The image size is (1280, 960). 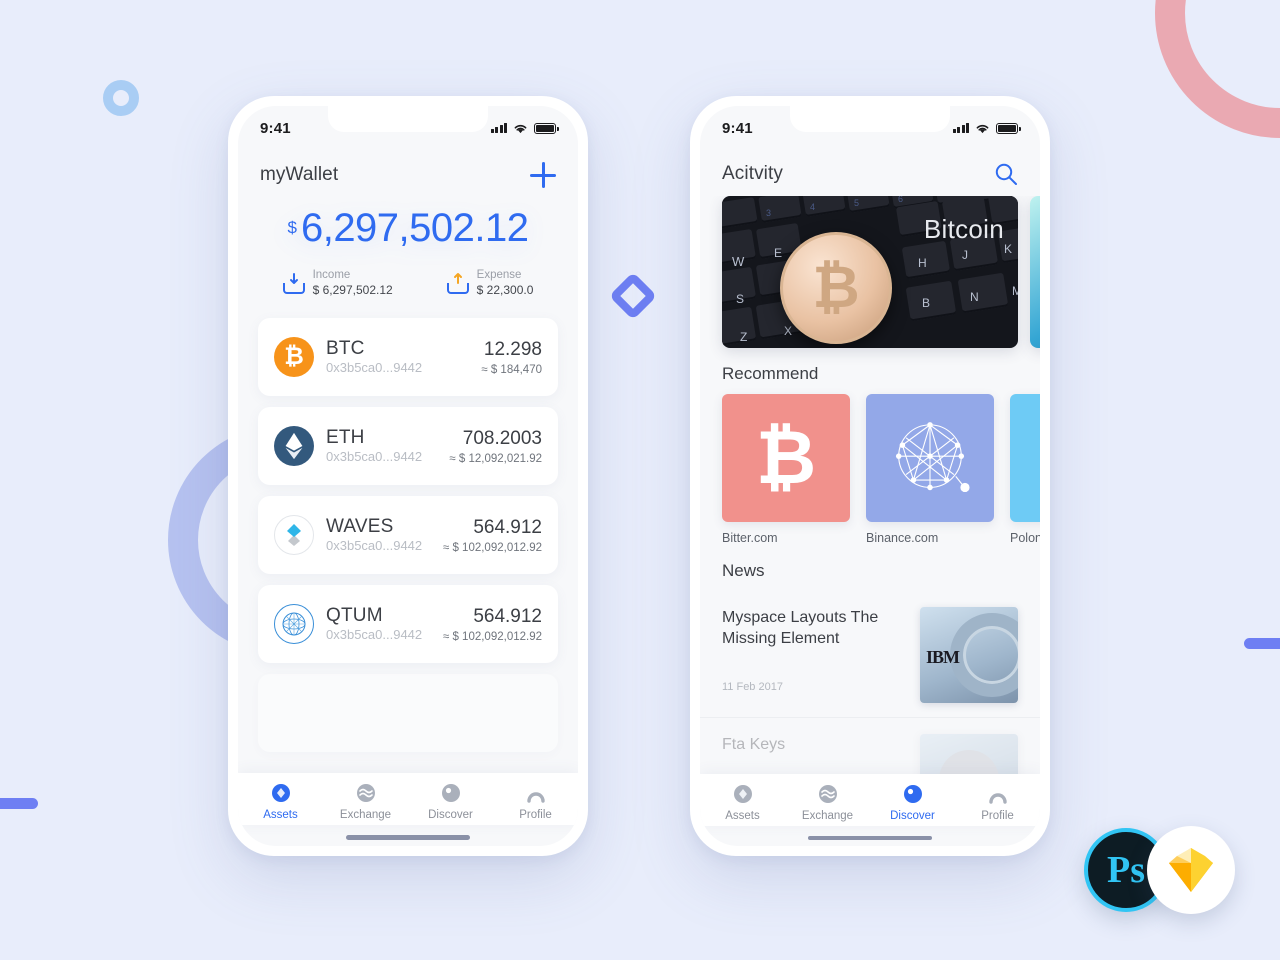 What do you see at coordinates (294, 357) in the screenshot?
I see `bitcoin-icon: ₿` at bounding box center [294, 357].